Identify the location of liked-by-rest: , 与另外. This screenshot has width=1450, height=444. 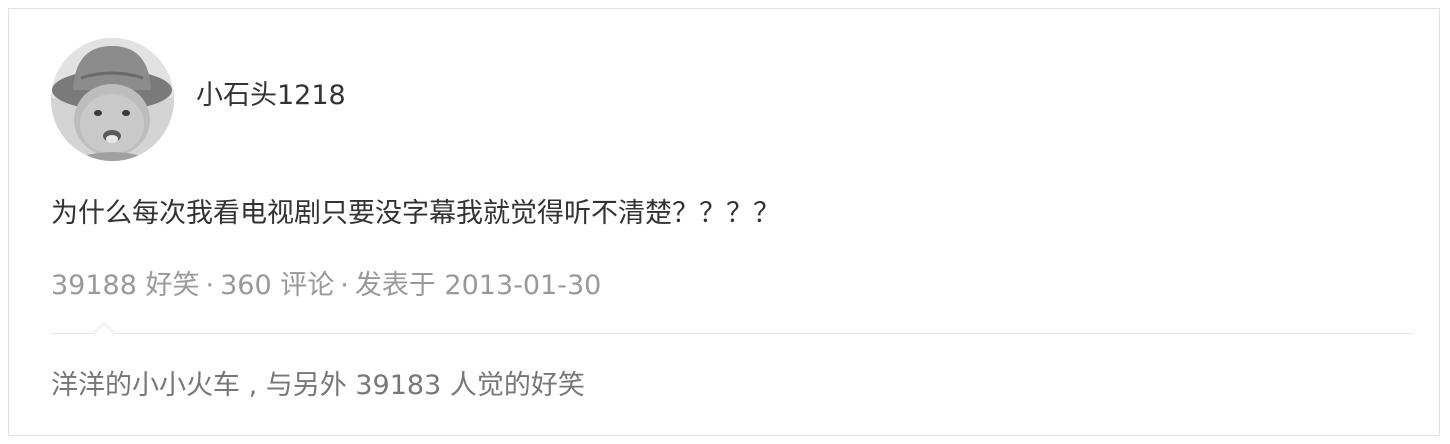
(298, 385).